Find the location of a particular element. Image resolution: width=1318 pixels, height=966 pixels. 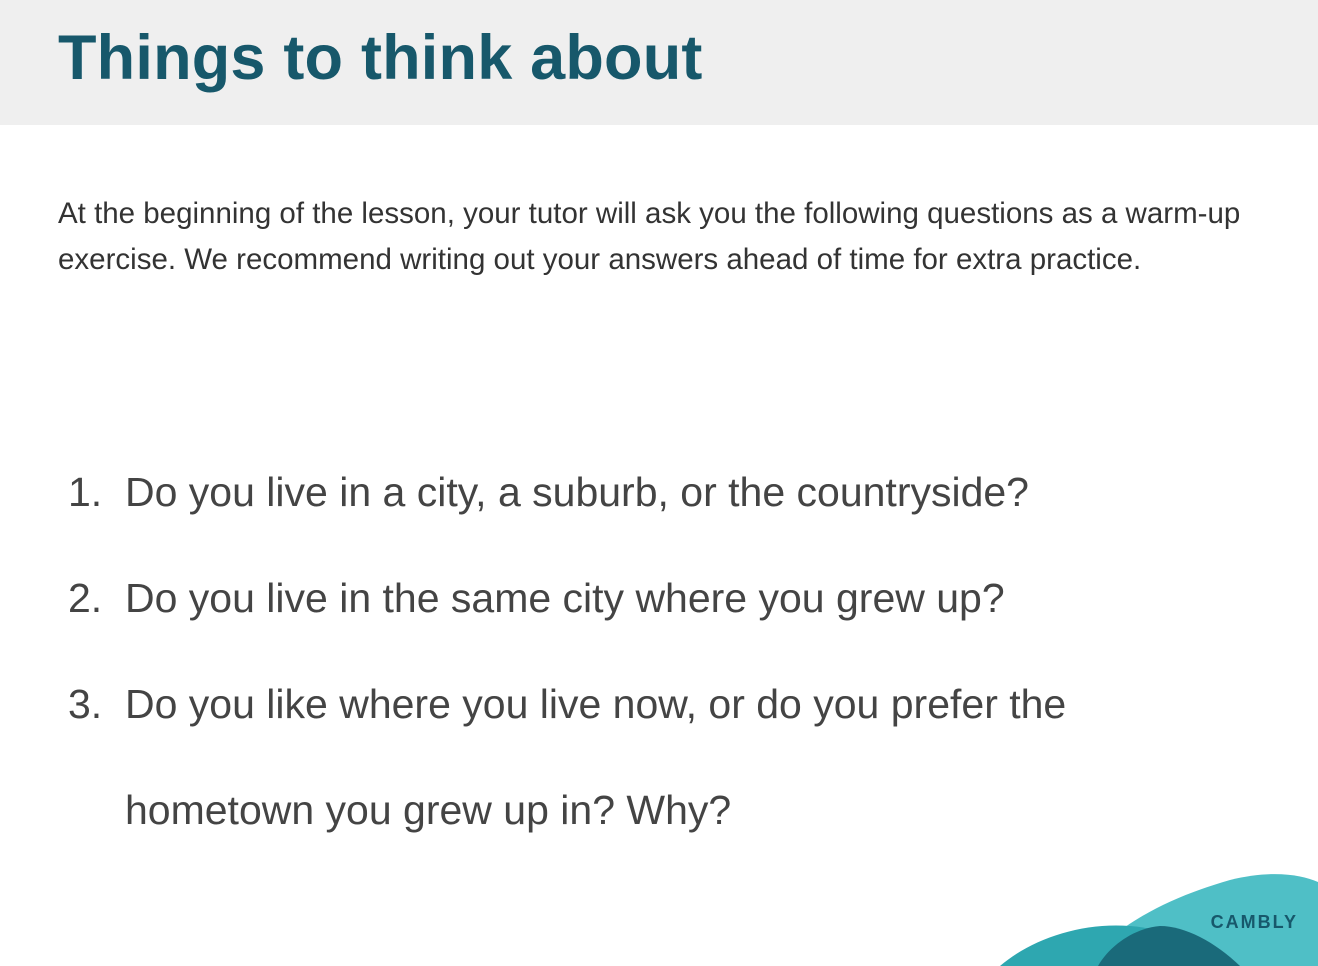

page-title: Things to think about is located at coordinates (380, 58).